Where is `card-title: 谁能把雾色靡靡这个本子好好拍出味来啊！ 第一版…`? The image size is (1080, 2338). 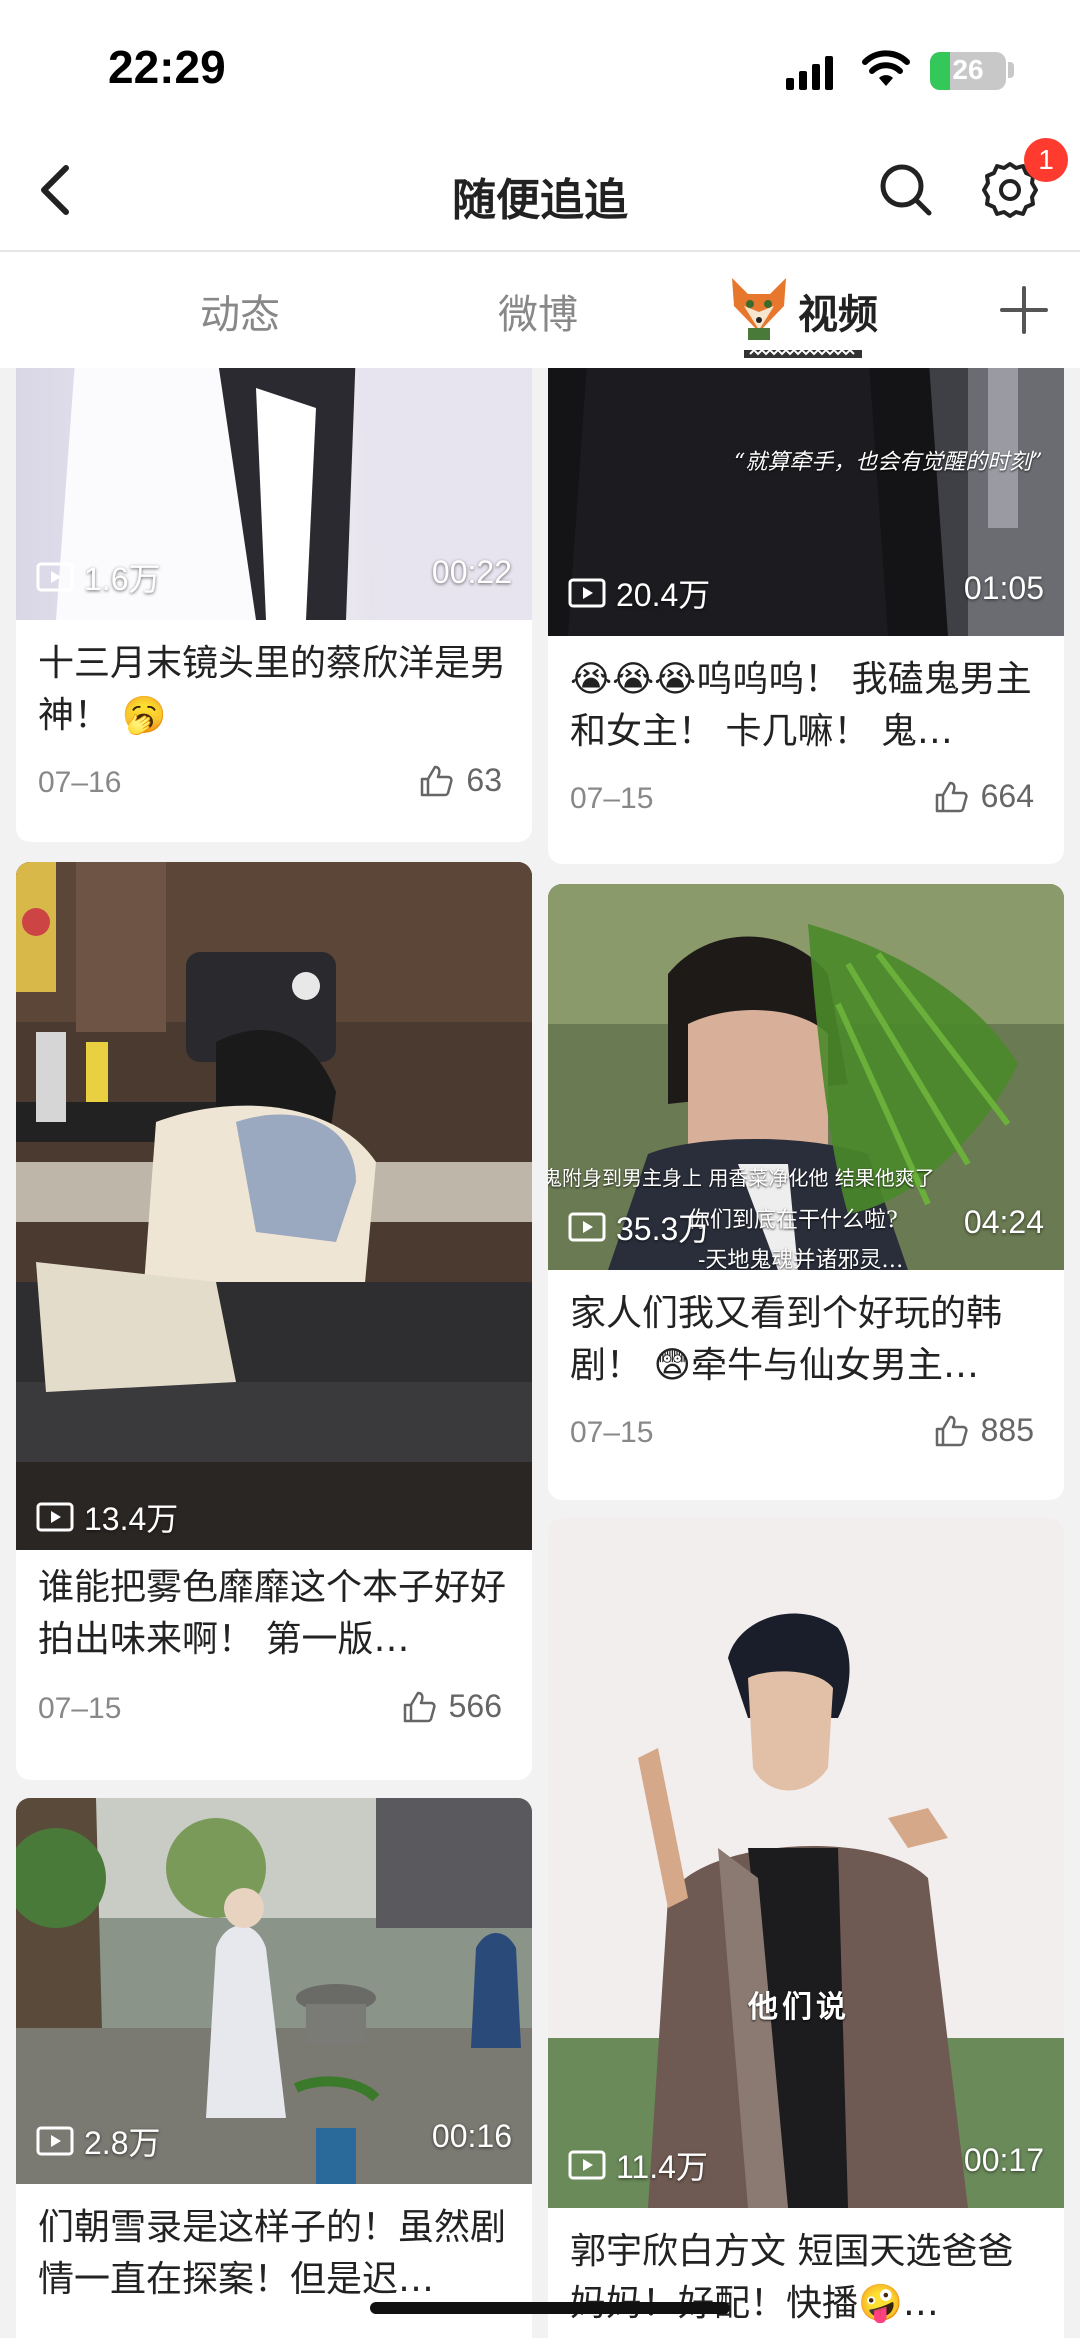
card-title: 谁能把雾色靡靡这个本子好好拍出味来啊！ 第一版… is located at coordinates (272, 1613).